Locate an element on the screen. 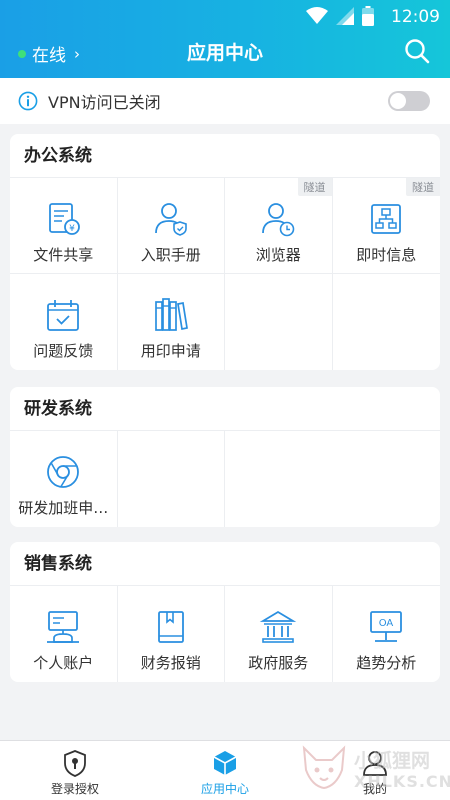  app-grid: 个人账户 财务报销 政府服务 OA 趋势分析 is located at coordinates (225, 634).